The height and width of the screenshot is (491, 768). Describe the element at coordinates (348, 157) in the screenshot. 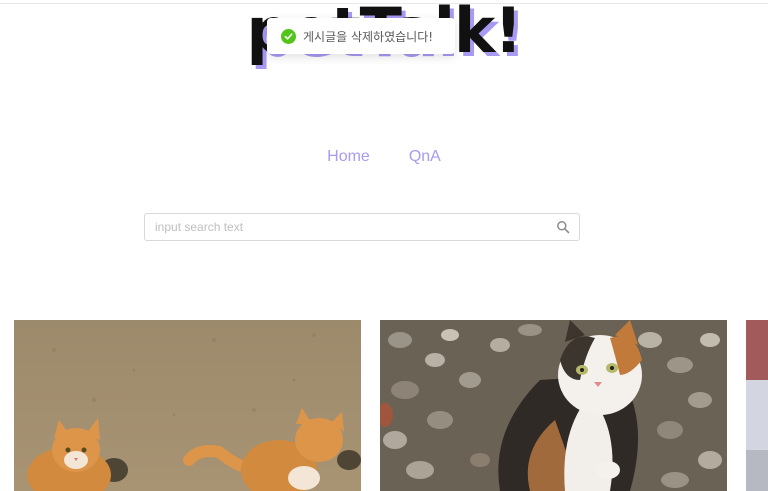

I see `nav-item-home: Home` at that location.